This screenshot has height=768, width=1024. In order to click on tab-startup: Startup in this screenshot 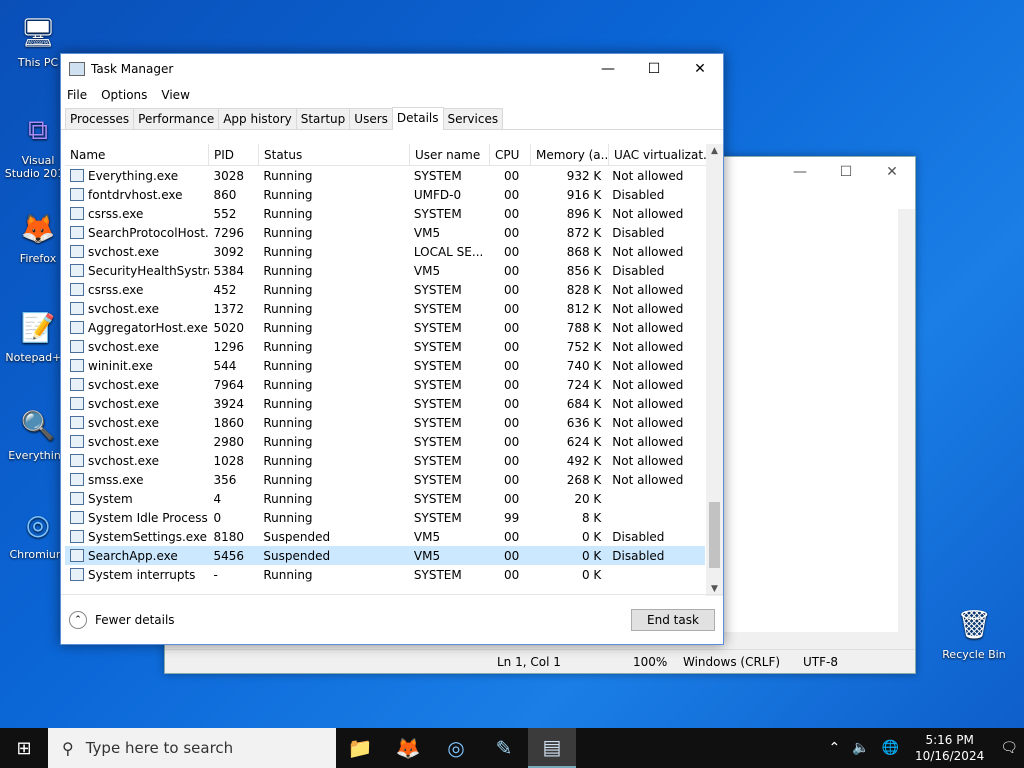, I will do `click(323, 118)`.